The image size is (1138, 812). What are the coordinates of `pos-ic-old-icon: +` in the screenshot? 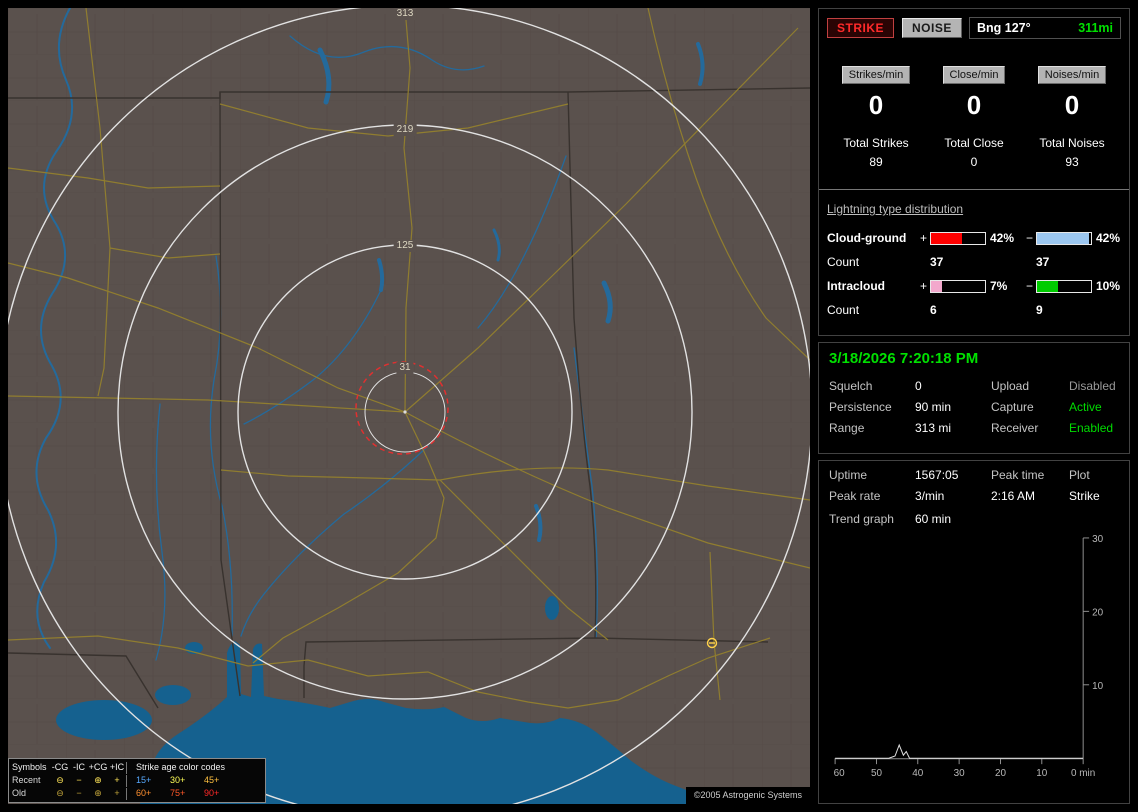 It's located at (117, 793).